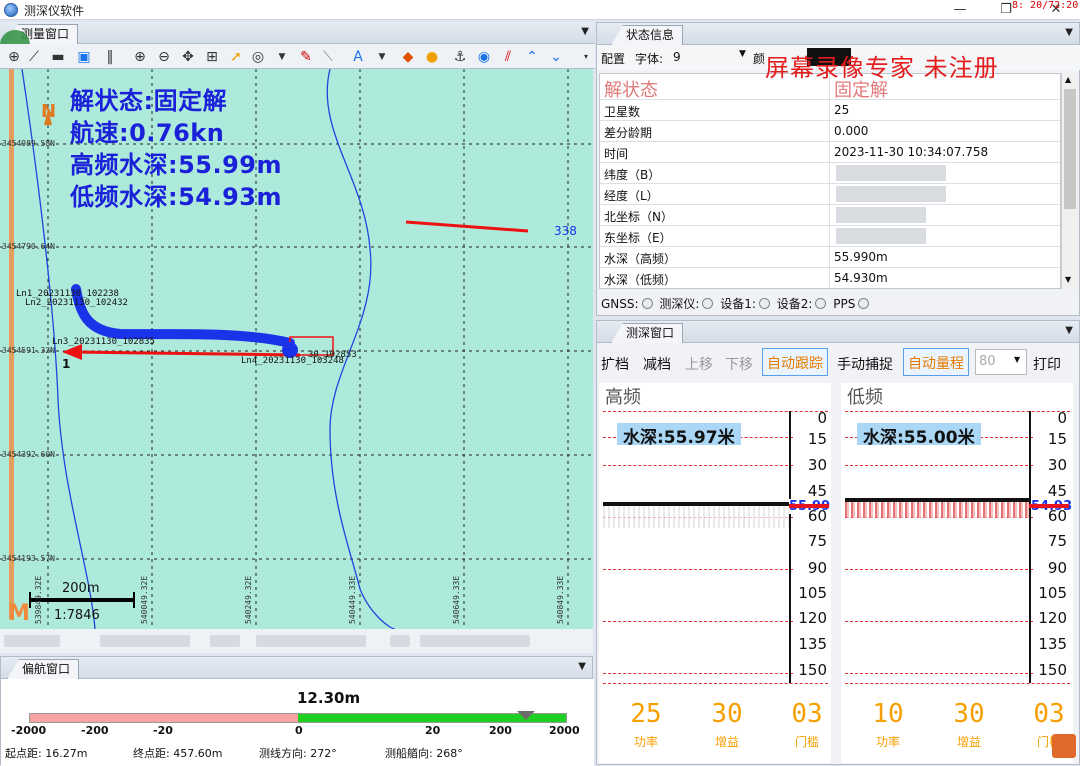 The height and width of the screenshot is (766, 1080). I want to click on truck-icon: ▬, so click(58, 57).